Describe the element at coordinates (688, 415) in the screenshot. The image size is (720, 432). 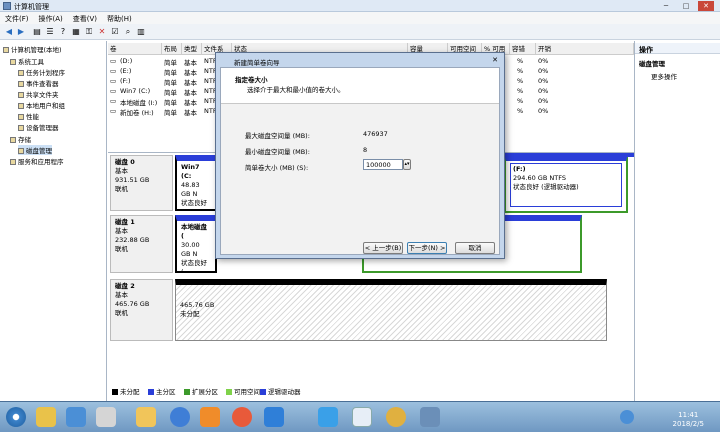
I see `clock-time: 11:41` at that location.